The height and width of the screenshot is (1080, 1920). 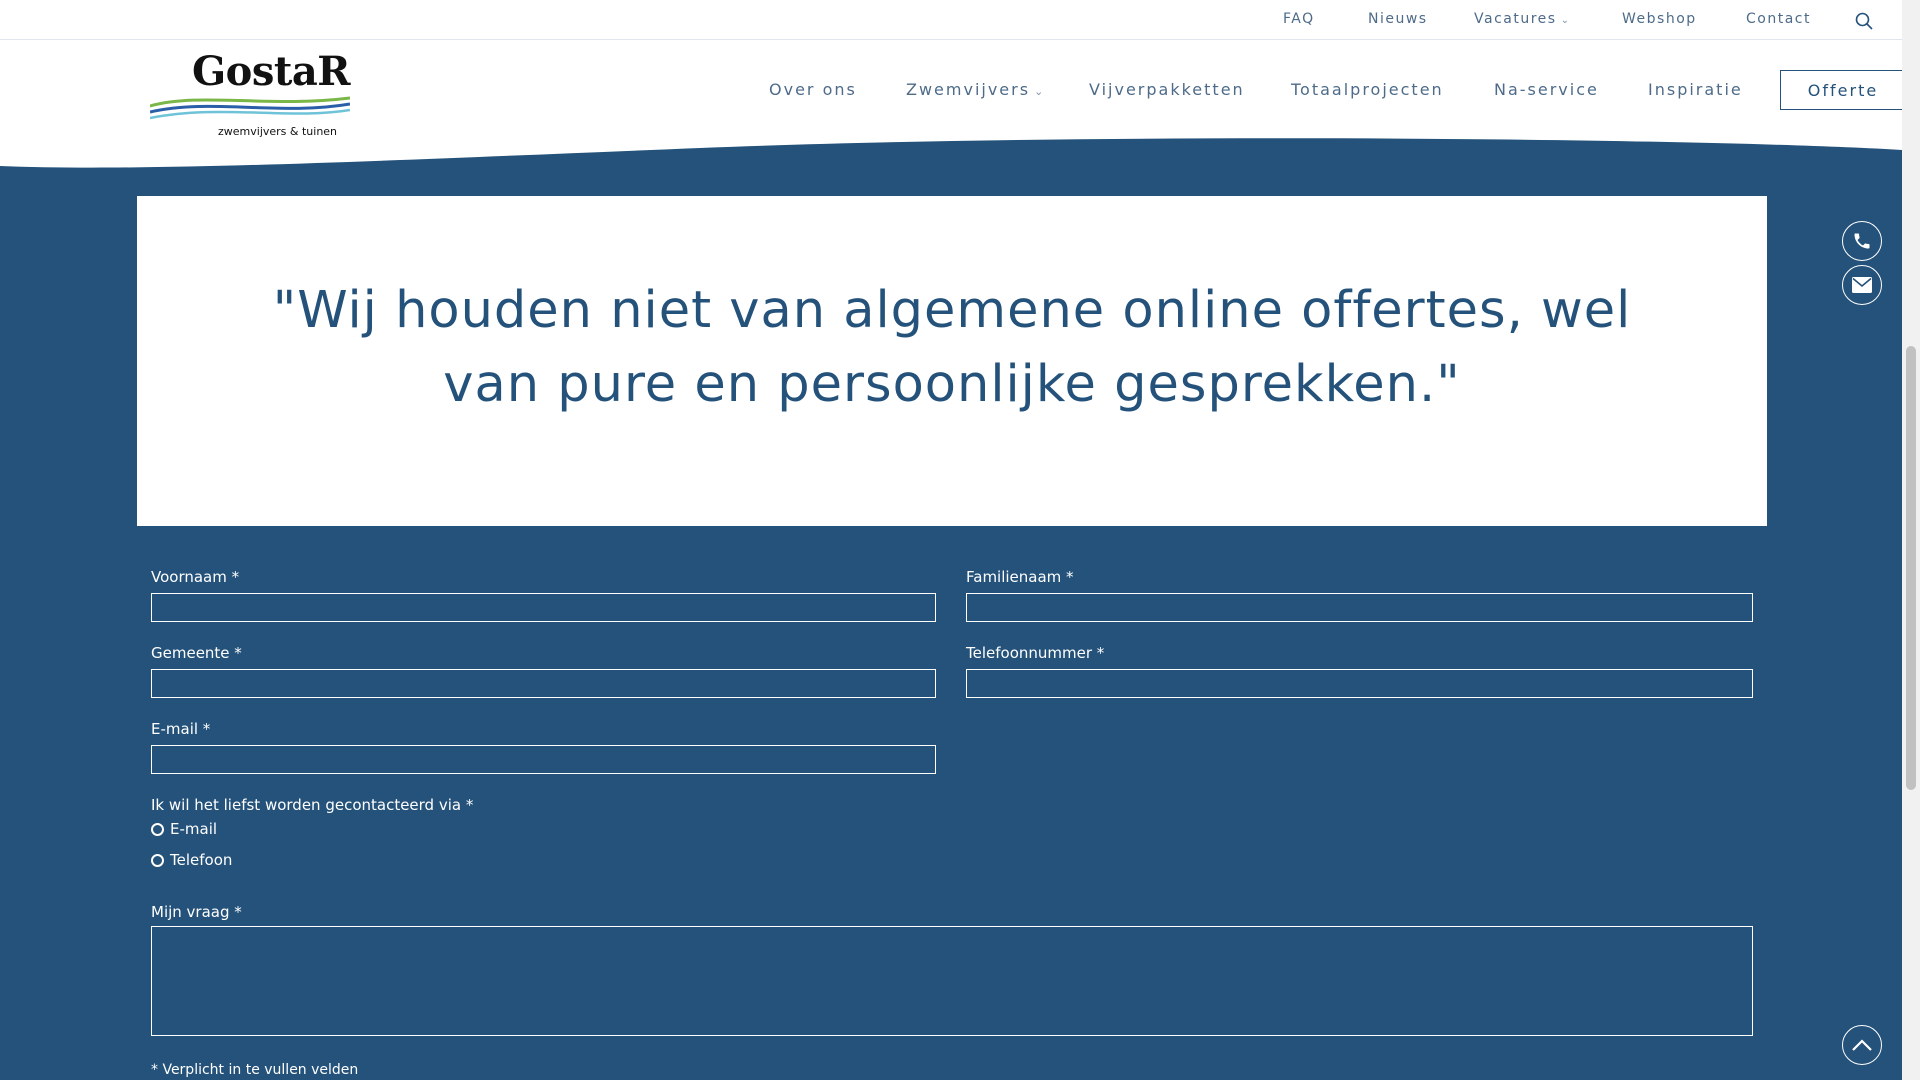 What do you see at coordinates (1841, 90) in the screenshot?
I see `offerte-button: Offerte` at bounding box center [1841, 90].